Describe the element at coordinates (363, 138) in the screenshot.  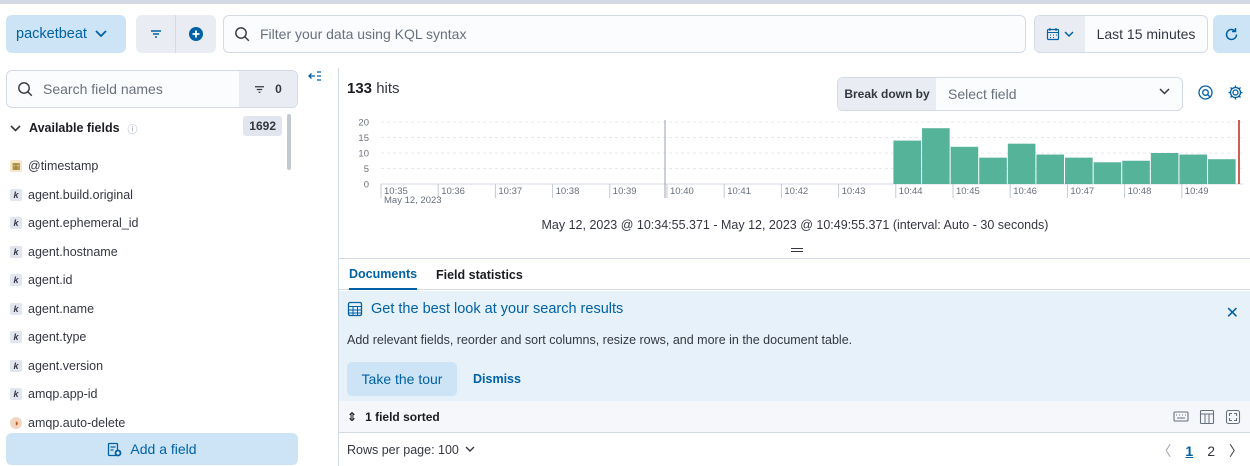
I see `y-tick-label: 15` at that location.